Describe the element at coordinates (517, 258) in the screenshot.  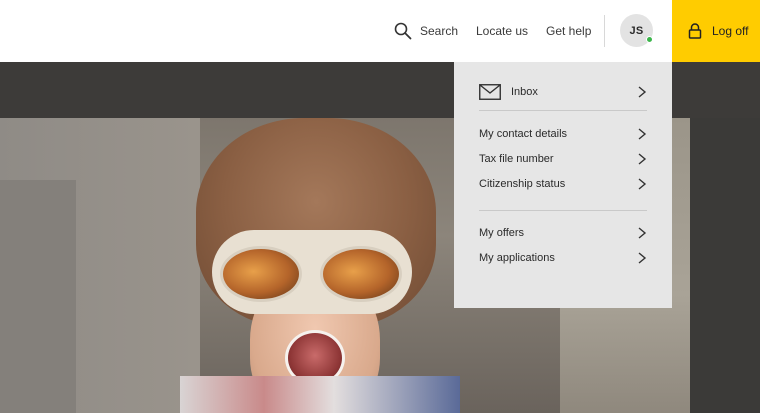
I see `menu-label-applications: My applications` at that location.